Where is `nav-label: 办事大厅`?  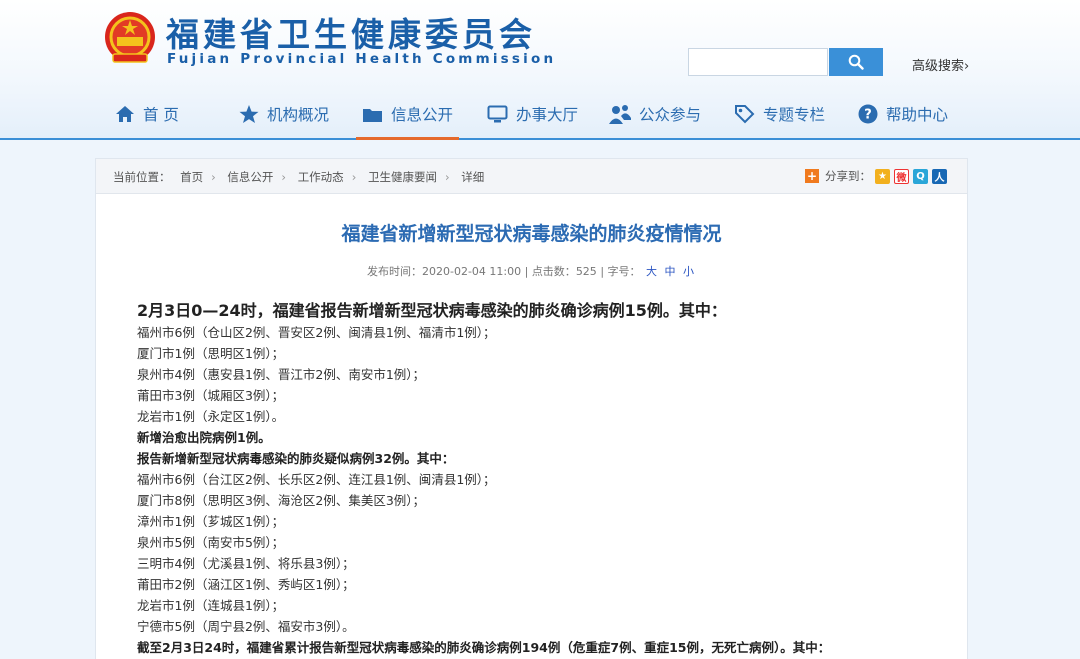 nav-label: 办事大厅 is located at coordinates (547, 115).